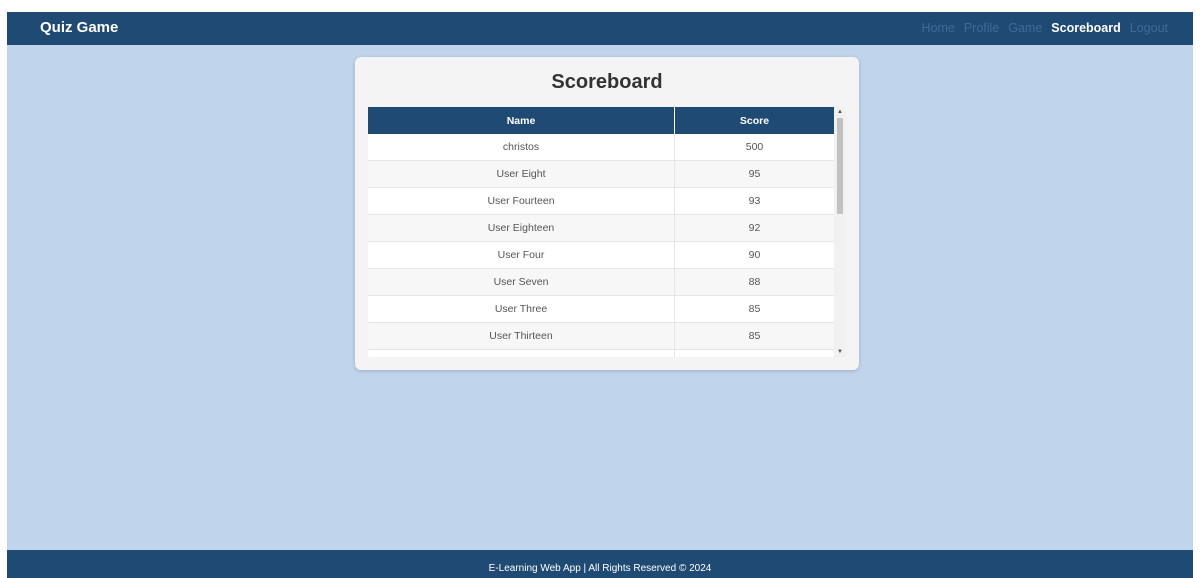 The height and width of the screenshot is (578, 1200). Describe the element at coordinates (754, 353) in the screenshot. I see `player-score-cell` at that location.